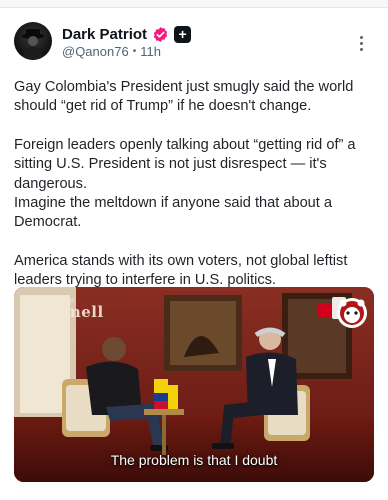  I want to click on author-name-row: Dark Patriot +, so click(127, 34).